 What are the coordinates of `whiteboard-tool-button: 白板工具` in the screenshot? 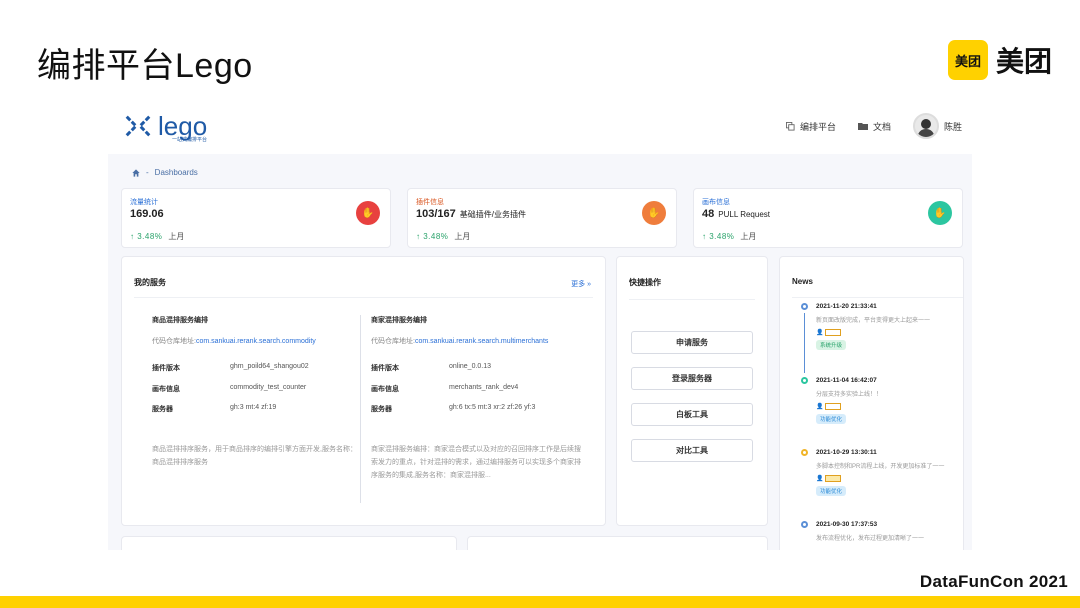 It's located at (692, 414).